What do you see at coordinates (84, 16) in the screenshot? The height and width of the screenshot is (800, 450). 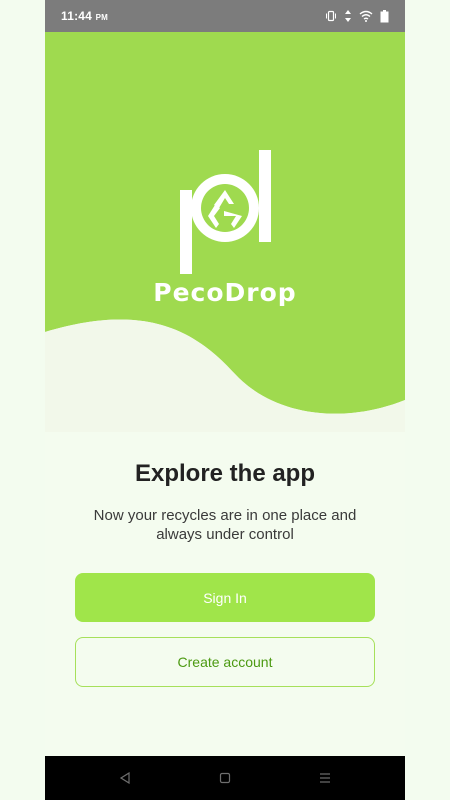 I see `status-time: 11:44 PM` at bounding box center [84, 16].